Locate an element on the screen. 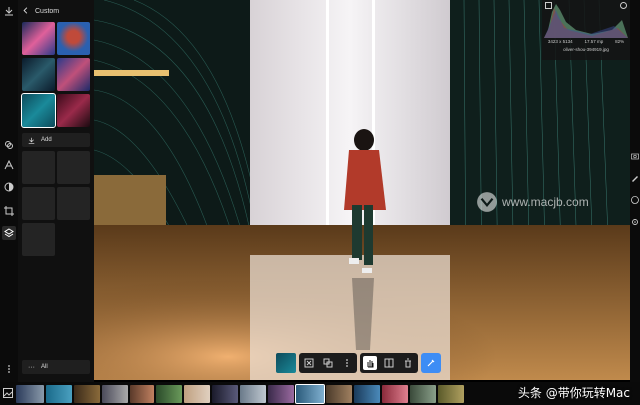 The height and width of the screenshot is (405, 640). split-icon is located at coordinates (389, 363).